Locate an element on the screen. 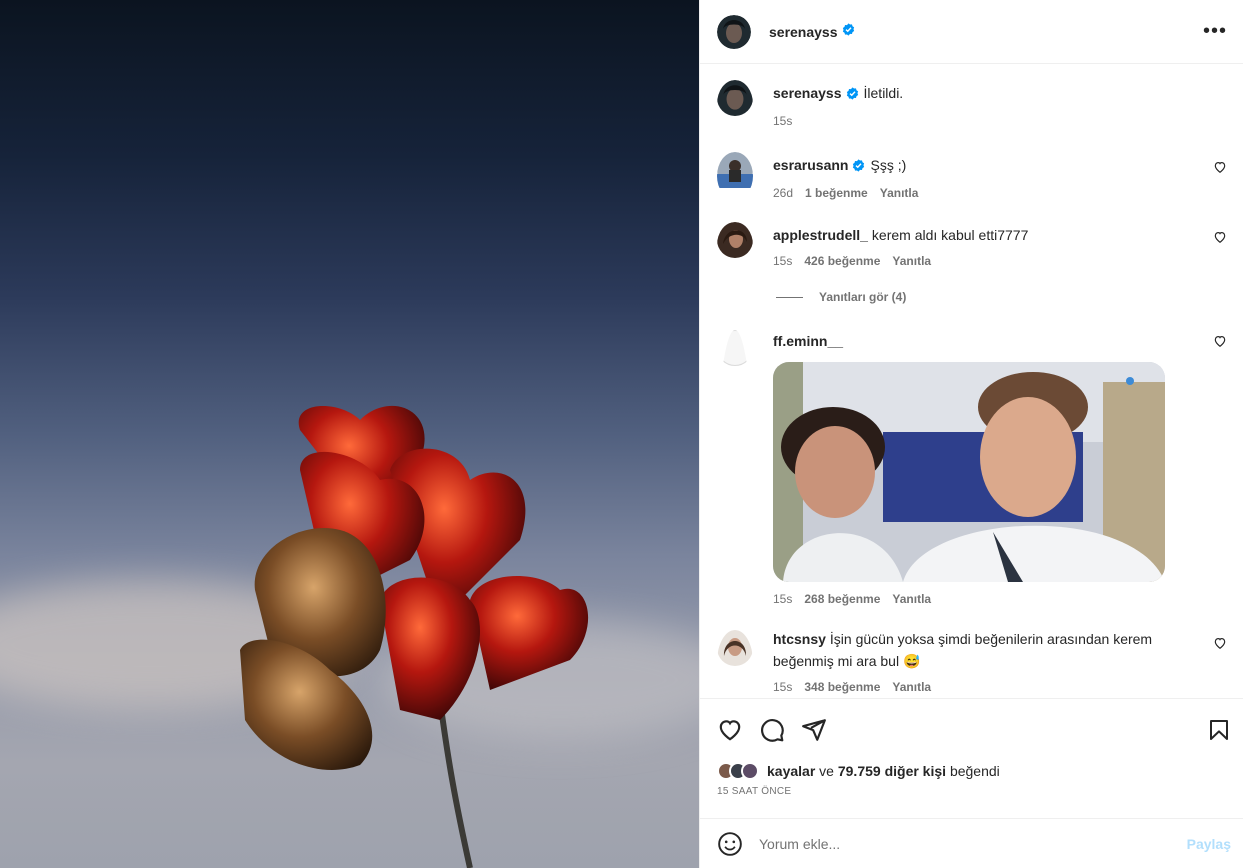 The width and height of the screenshot is (1243, 868). comment-likes: 1 beğenme is located at coordinates (836, 193).